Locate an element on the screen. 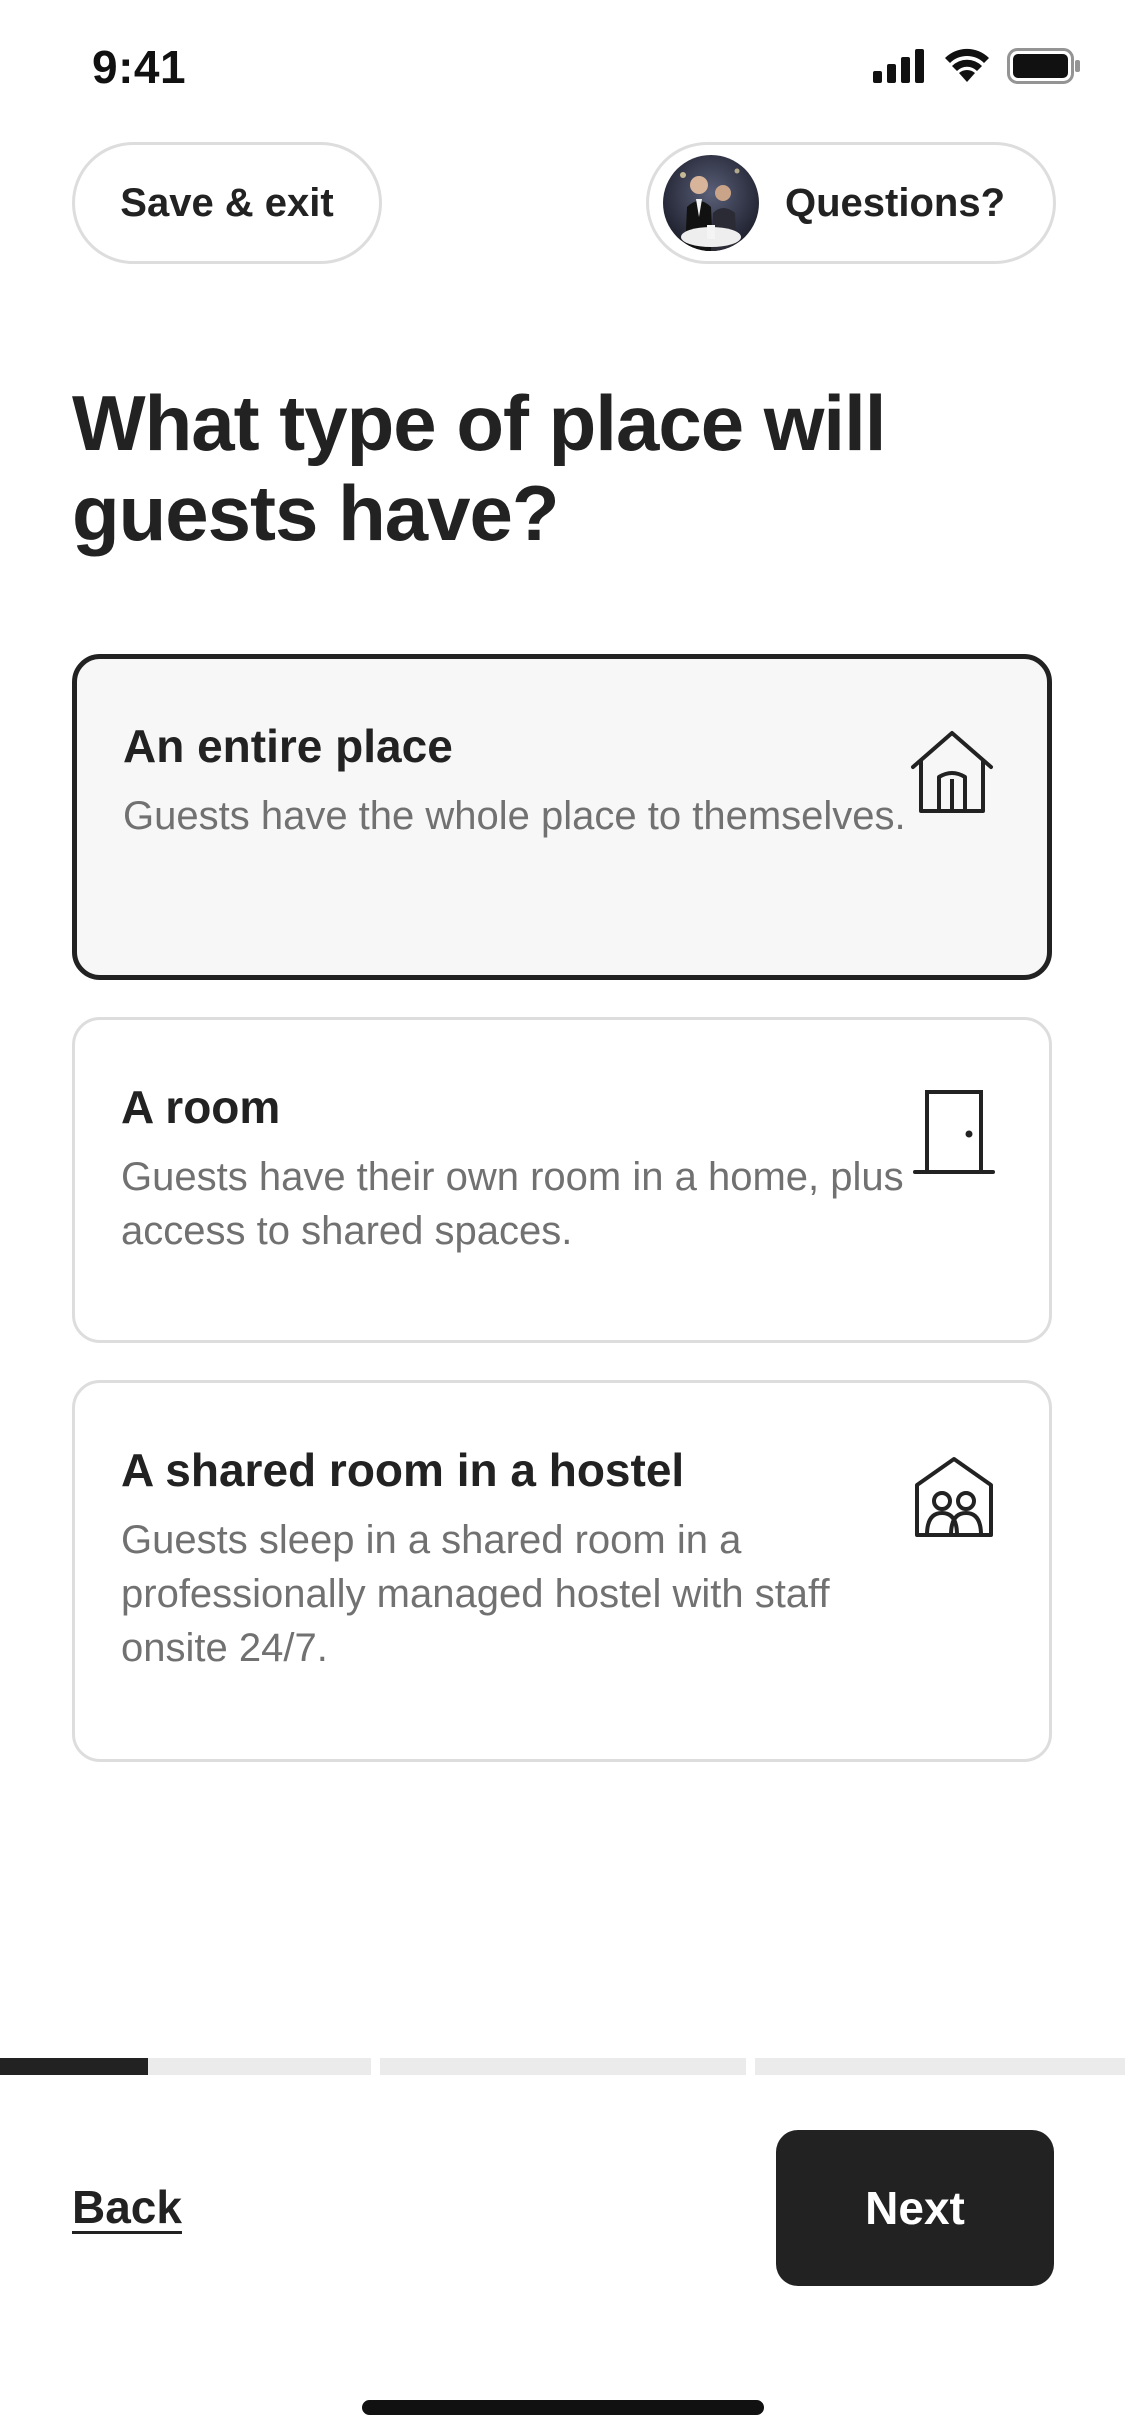 Image resolution: width=1125 pixels, height=2436 pixels. host-avatar is located at coordinates (711, 203).